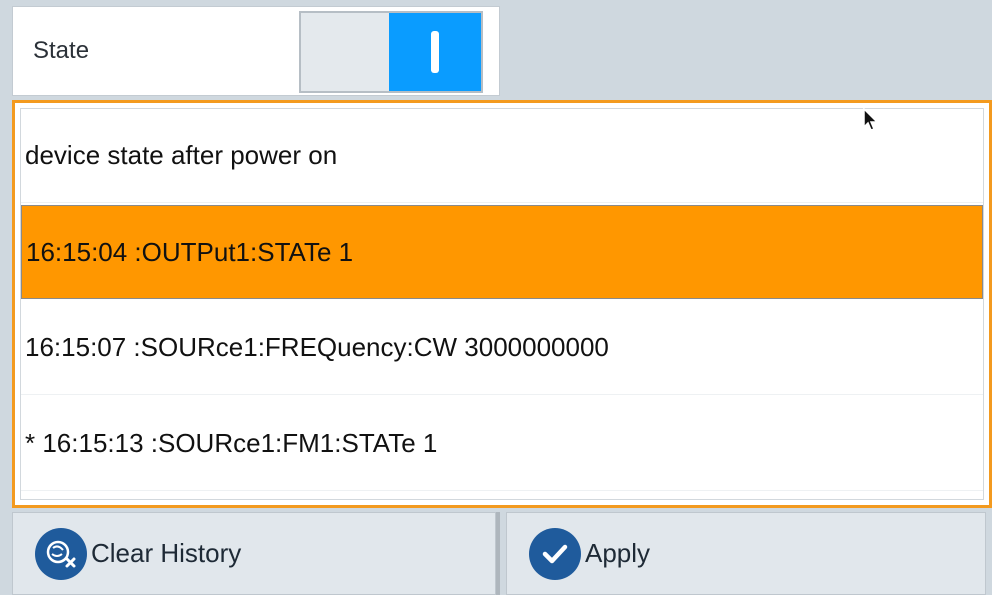 The width and height of the screenshot is (992, 595). Describe the element at coordinates (871, 119) in the screenshot. I see `mouse-cursor-icon` at that location.